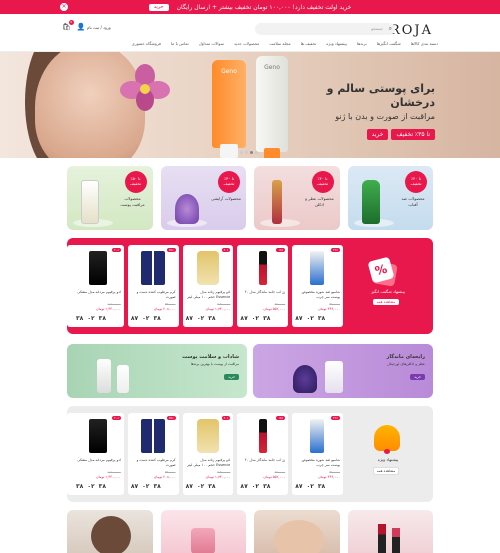 Image resolution: width=500 pixels, height=553 pixels. I want to click on login-button: 👤 ورود / ثبت نام, so click(94, 27).